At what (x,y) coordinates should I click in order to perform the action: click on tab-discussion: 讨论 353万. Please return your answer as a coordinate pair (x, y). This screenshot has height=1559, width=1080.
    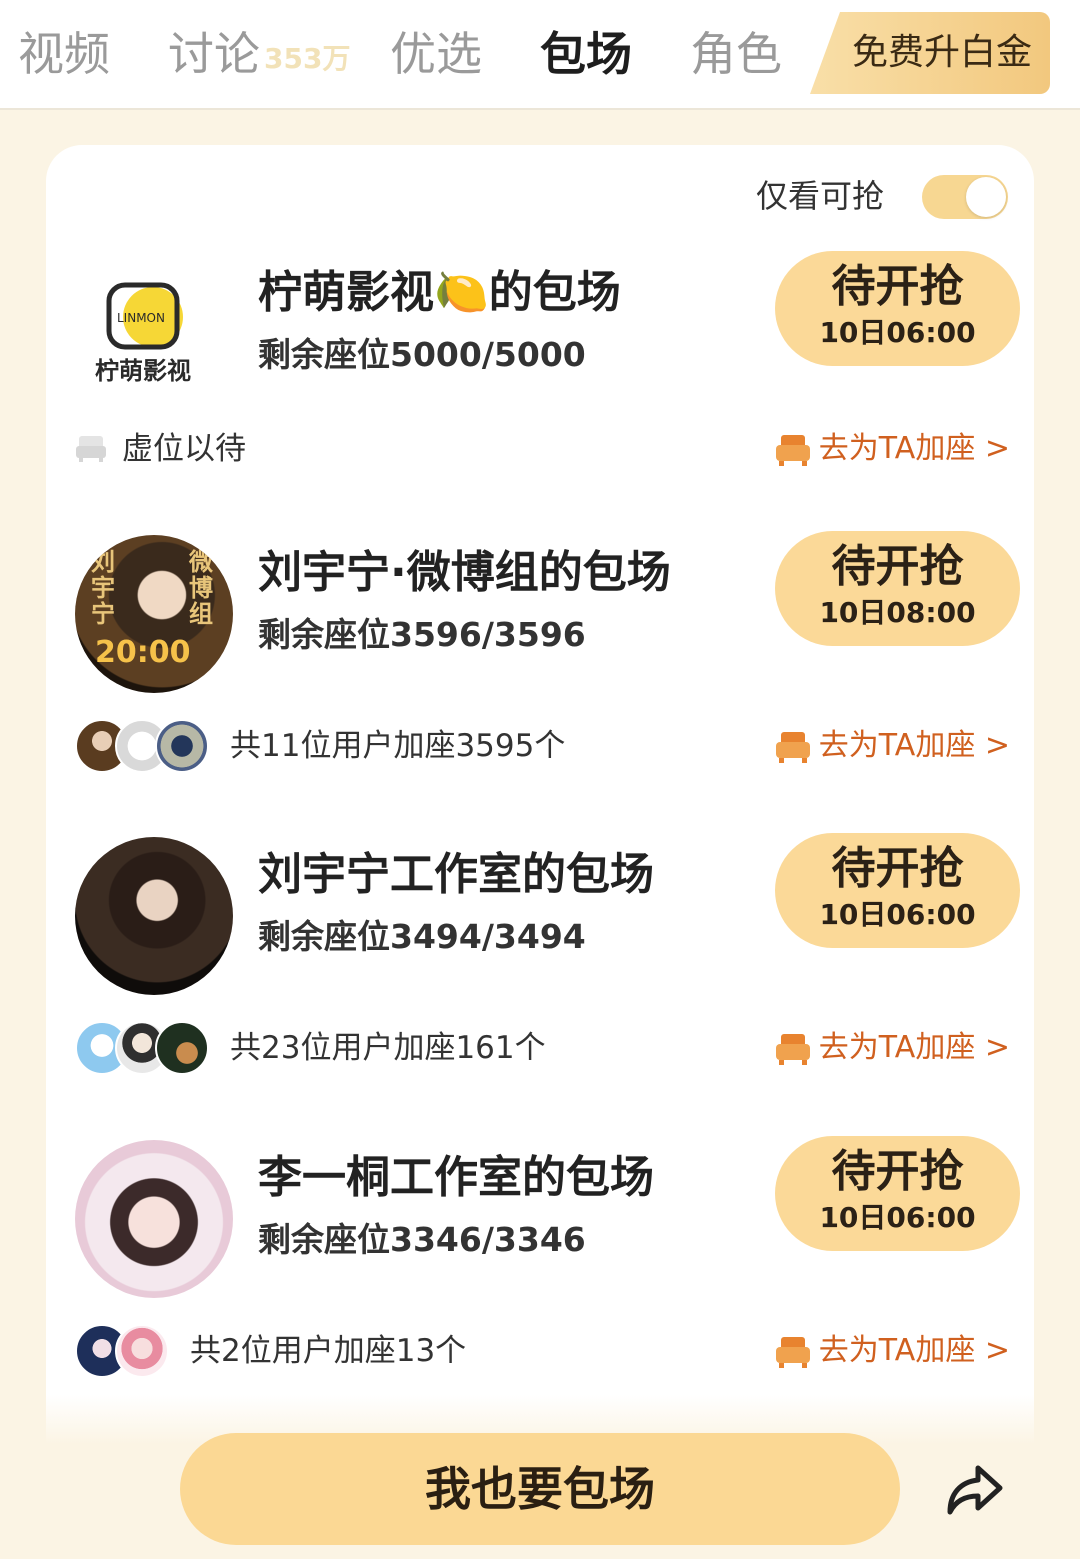
    Looking at the image, I should click on (259, 56).